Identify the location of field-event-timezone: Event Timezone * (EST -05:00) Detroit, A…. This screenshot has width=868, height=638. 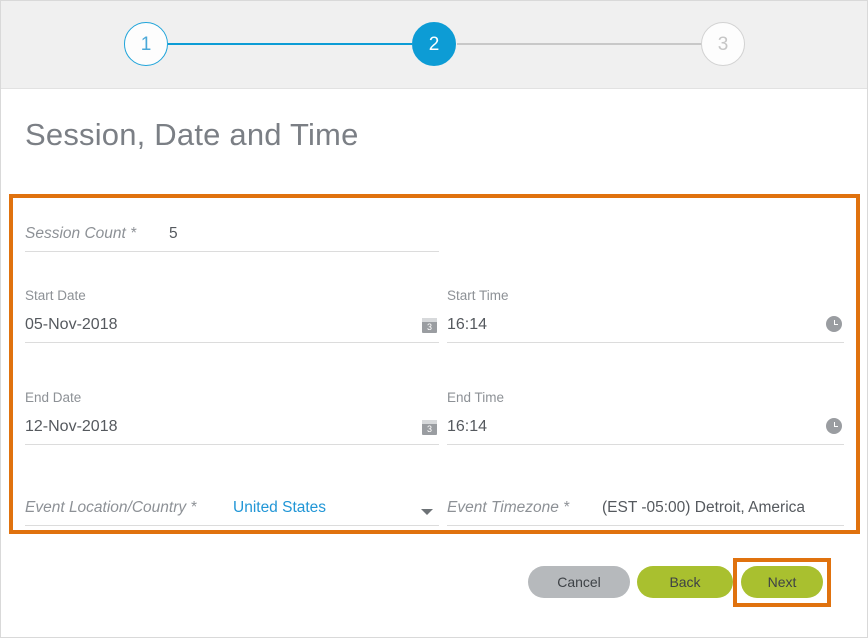
(645, 504).